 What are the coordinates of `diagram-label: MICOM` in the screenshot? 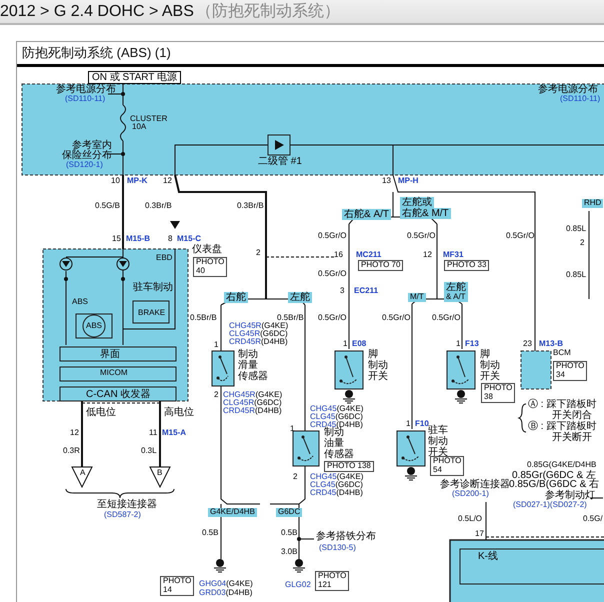 It's located at (114, 373).